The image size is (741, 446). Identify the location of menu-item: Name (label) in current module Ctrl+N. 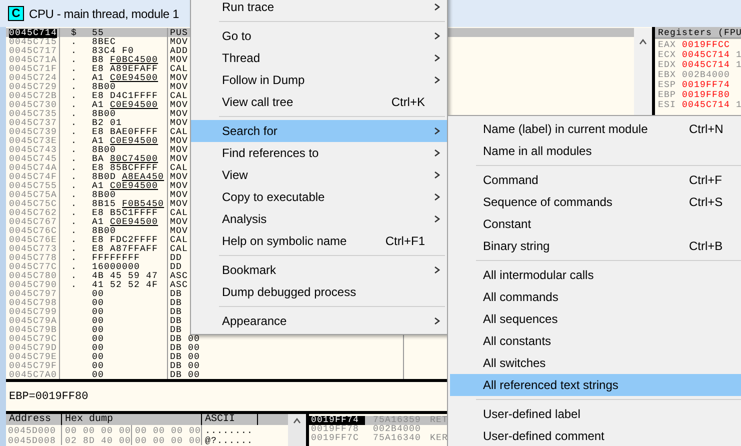
(595, 129).